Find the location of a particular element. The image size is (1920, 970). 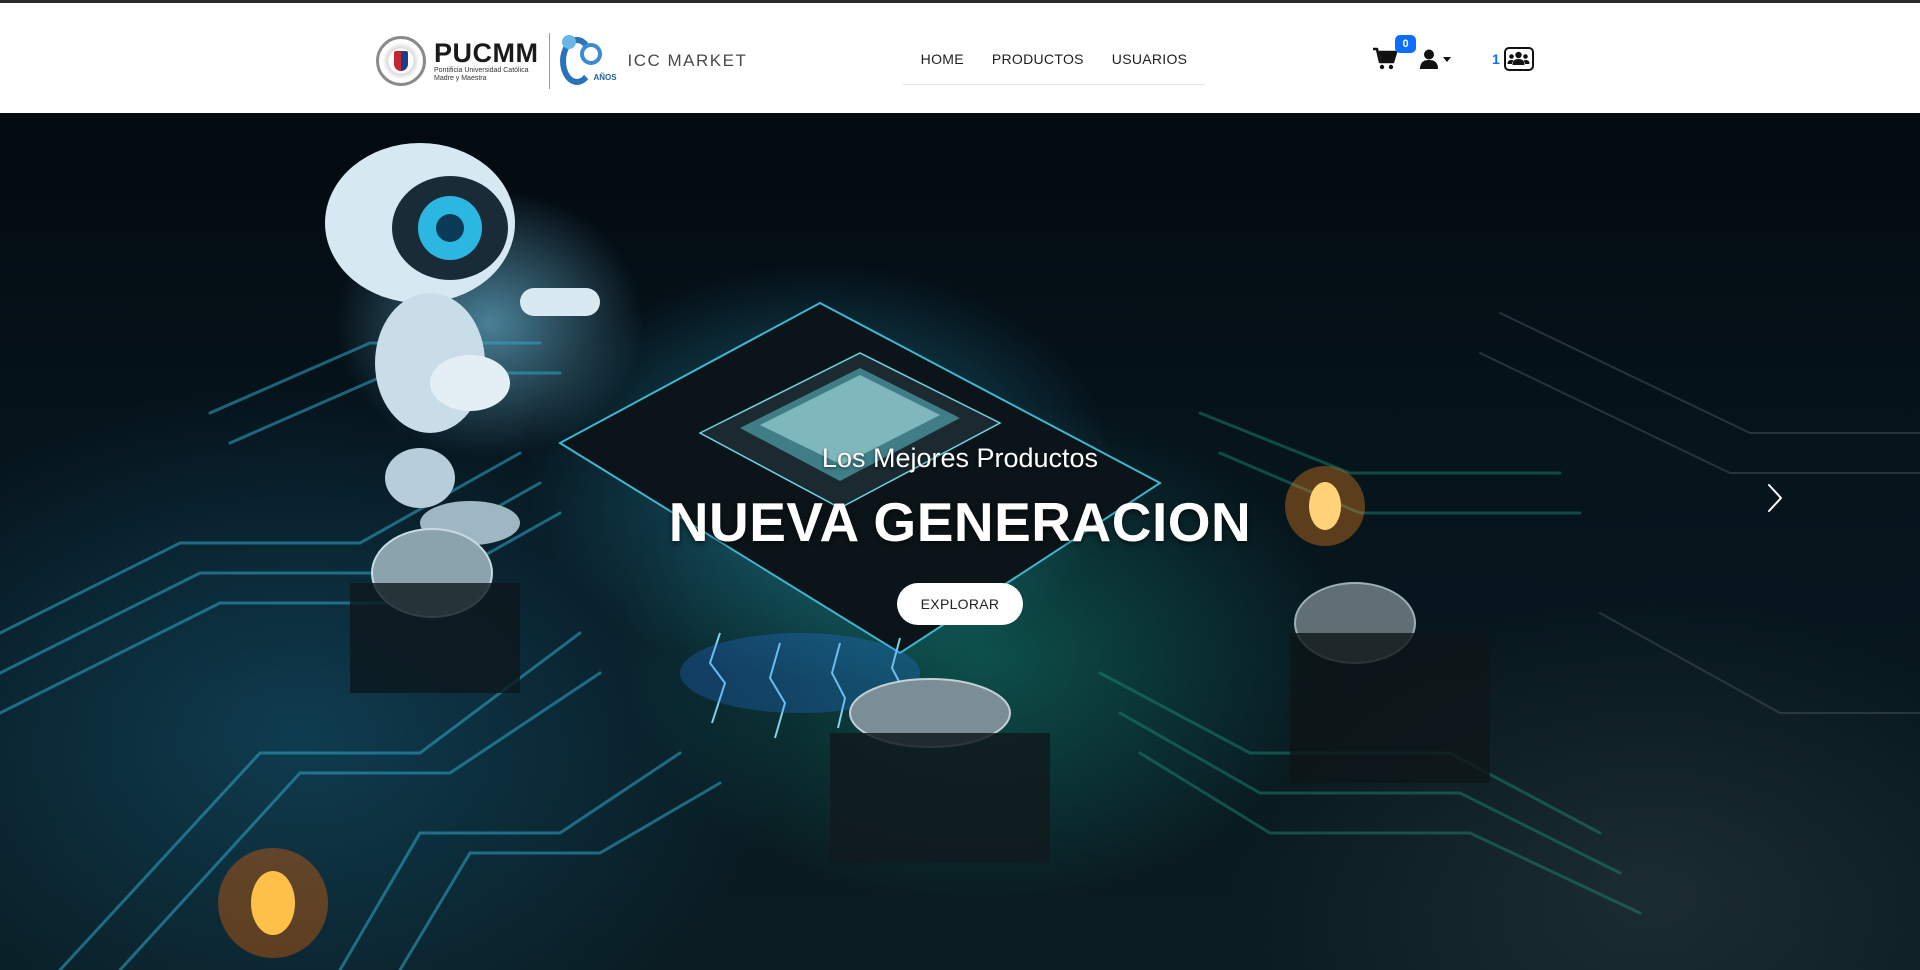

nav-usuarios: USUARIOS is located at coordinates (1150, 59).